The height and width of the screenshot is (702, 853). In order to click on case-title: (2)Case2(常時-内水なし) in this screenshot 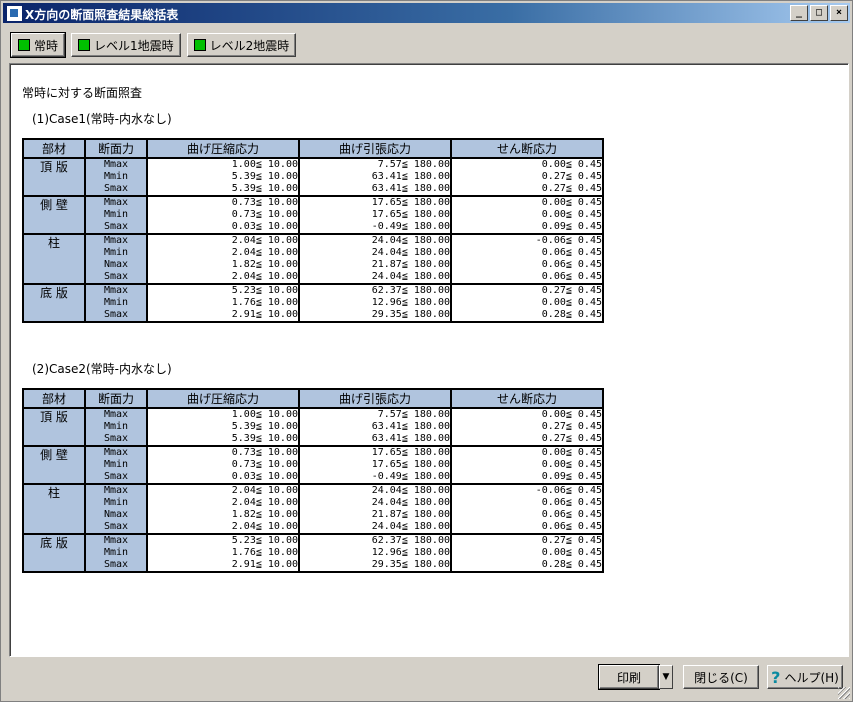, I will do `click(102, 369)`.